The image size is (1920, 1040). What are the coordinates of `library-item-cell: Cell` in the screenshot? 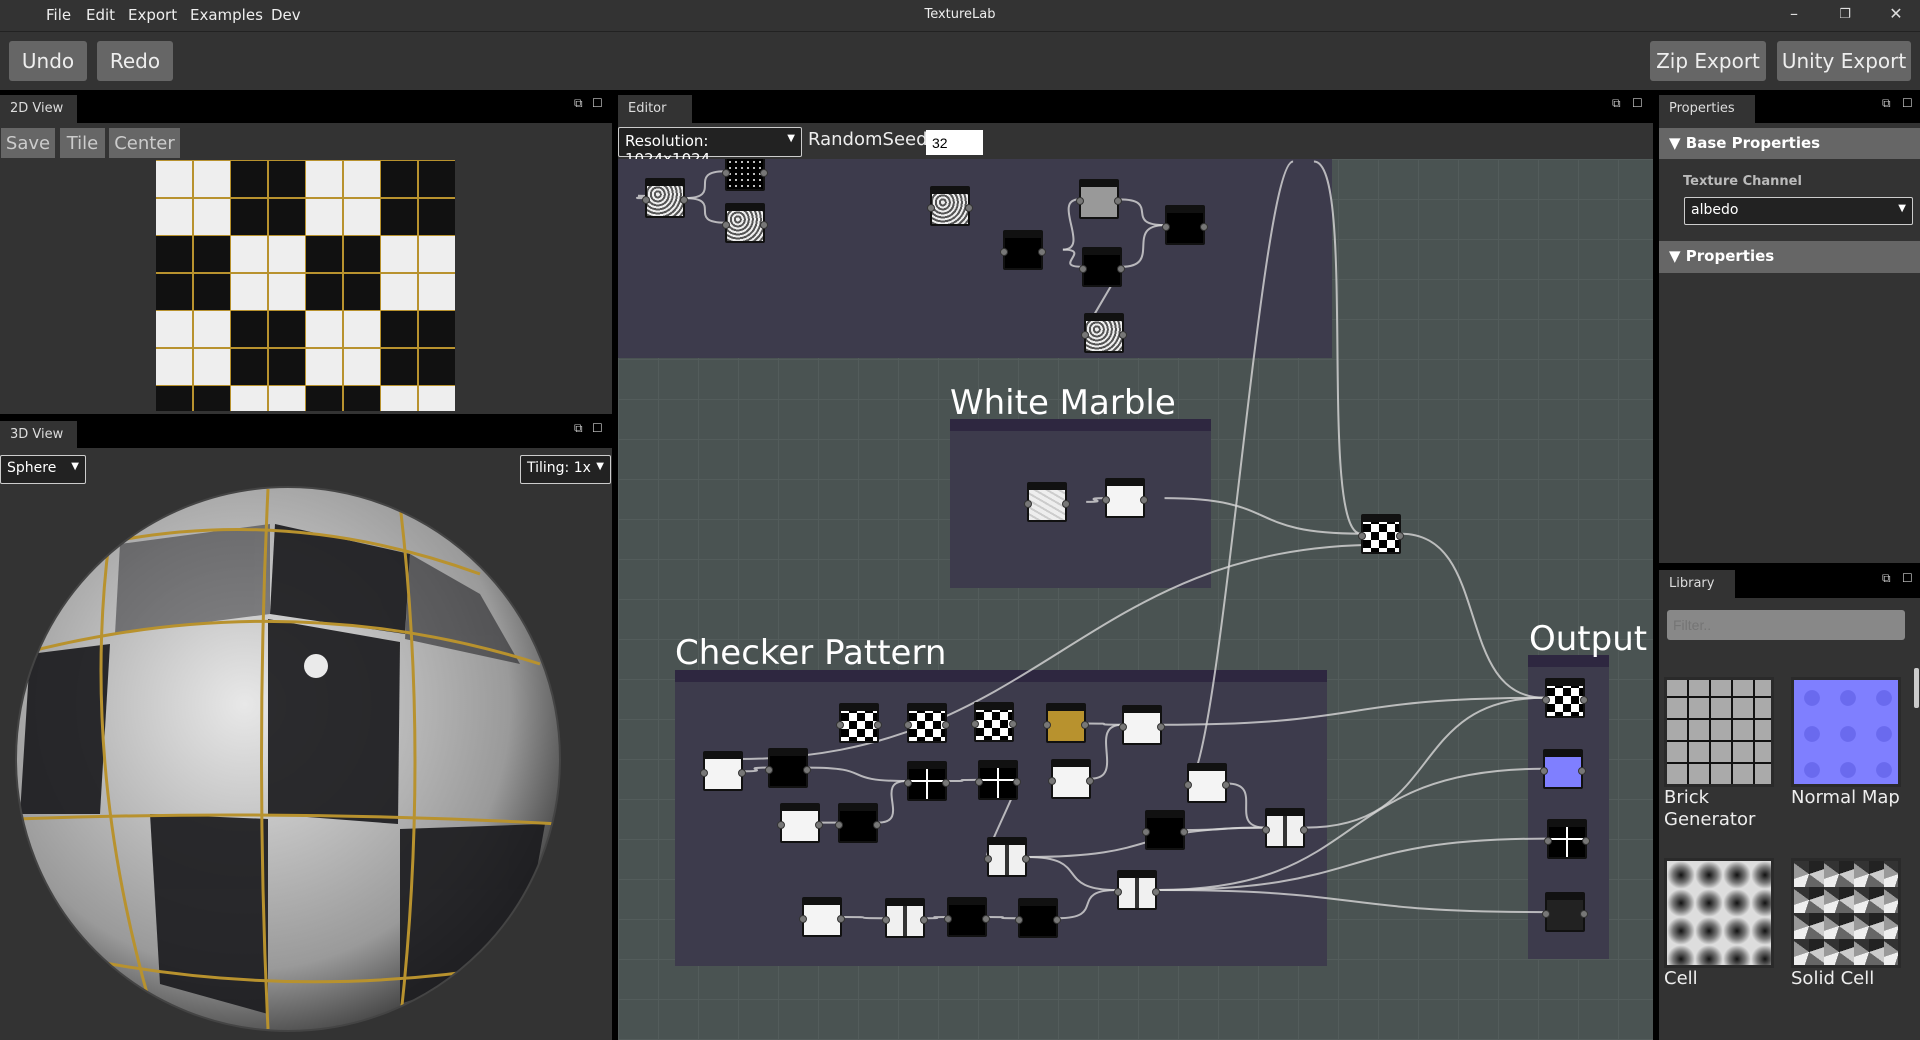 It's located at (1724, 924).